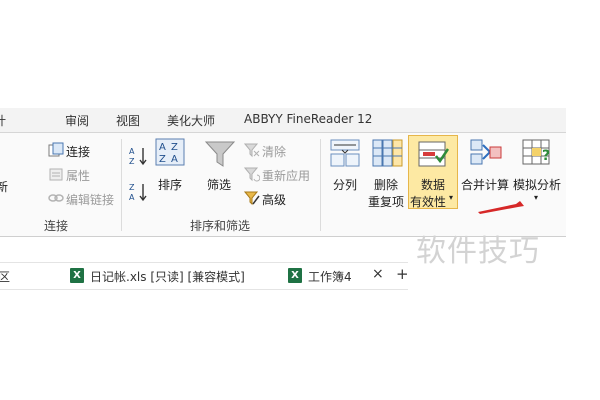 The height and width of the screenshot is (400, 600). I want to click on properties-button: 属性, so click(78, 175).